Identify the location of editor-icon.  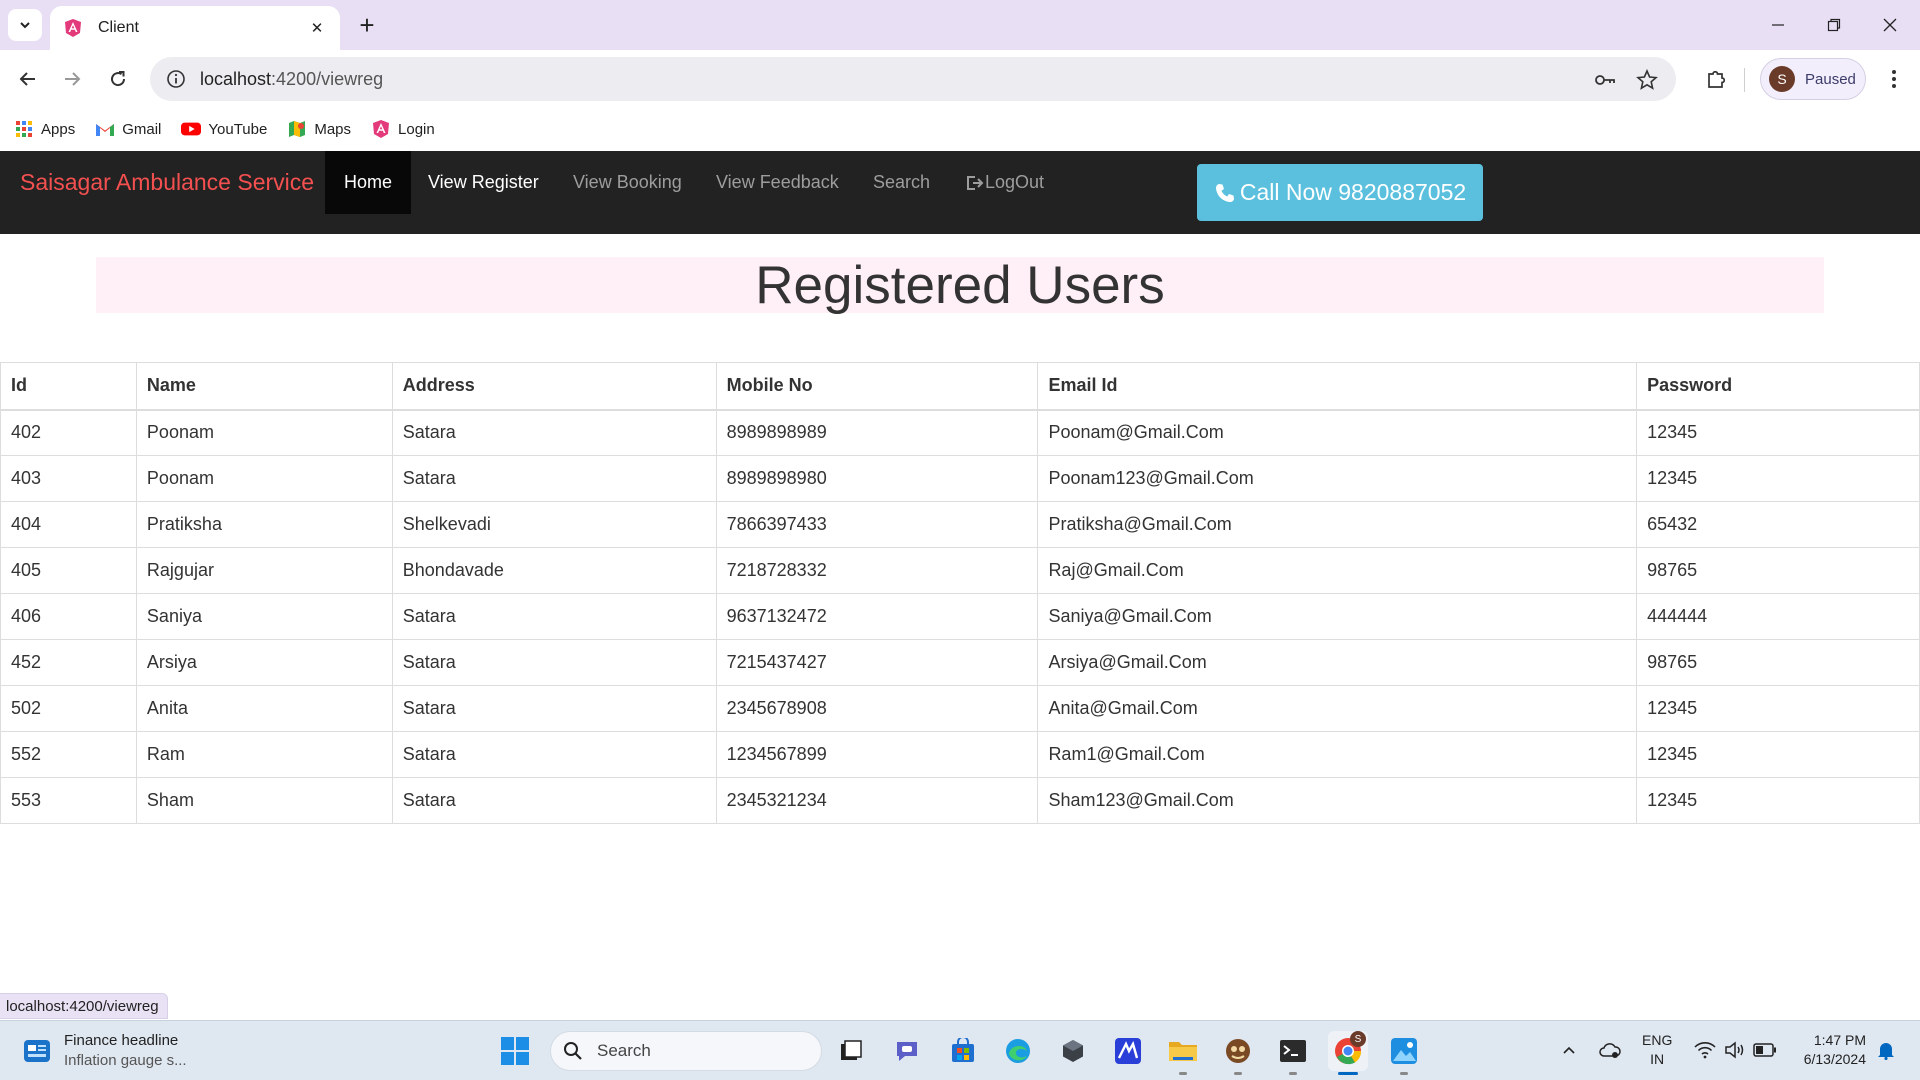
(1128, 1051).